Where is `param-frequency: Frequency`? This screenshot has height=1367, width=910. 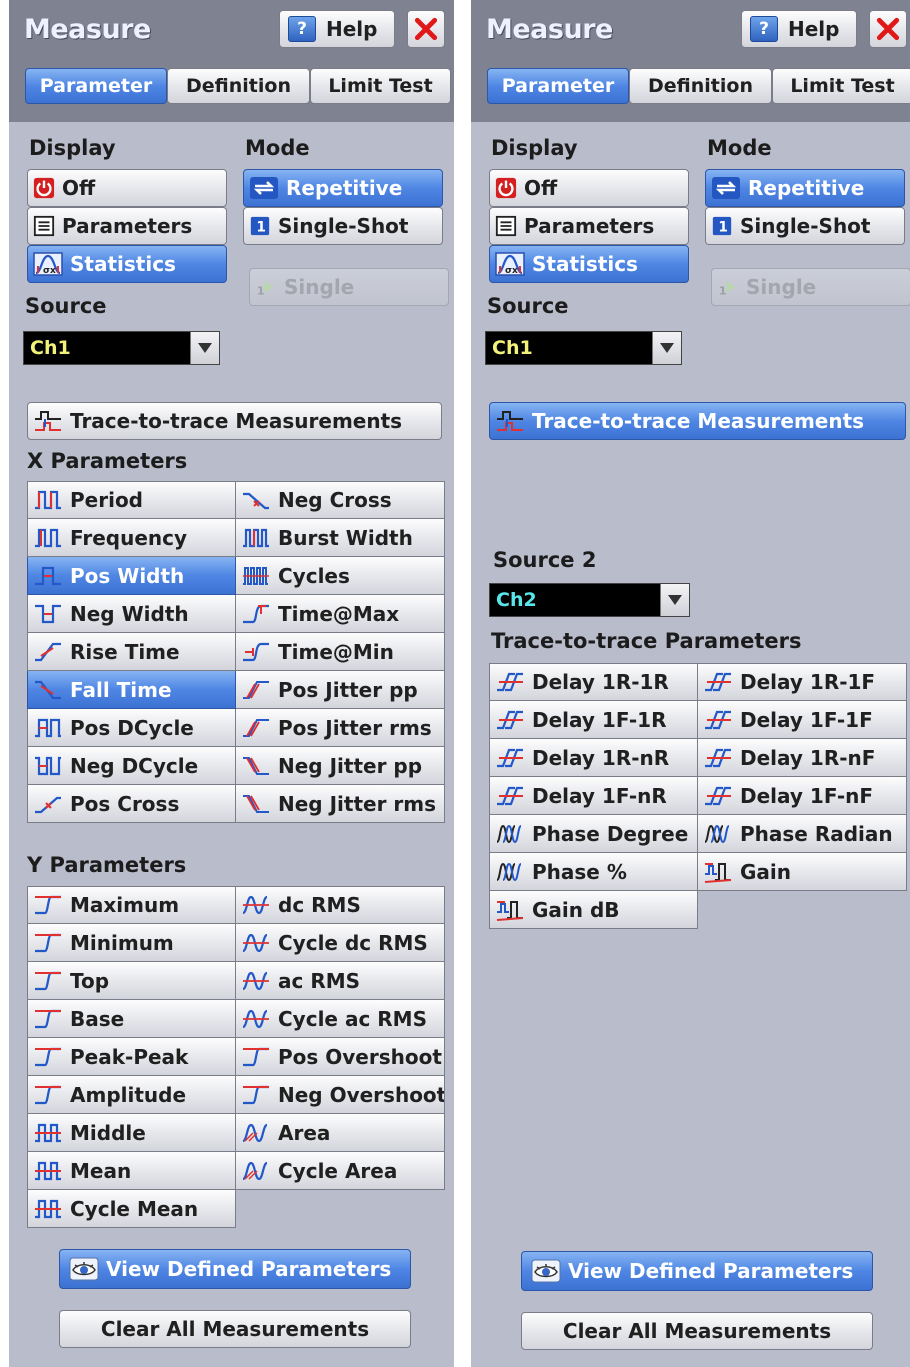 param-frequency: Frequency is located at coordinates (131, 538).